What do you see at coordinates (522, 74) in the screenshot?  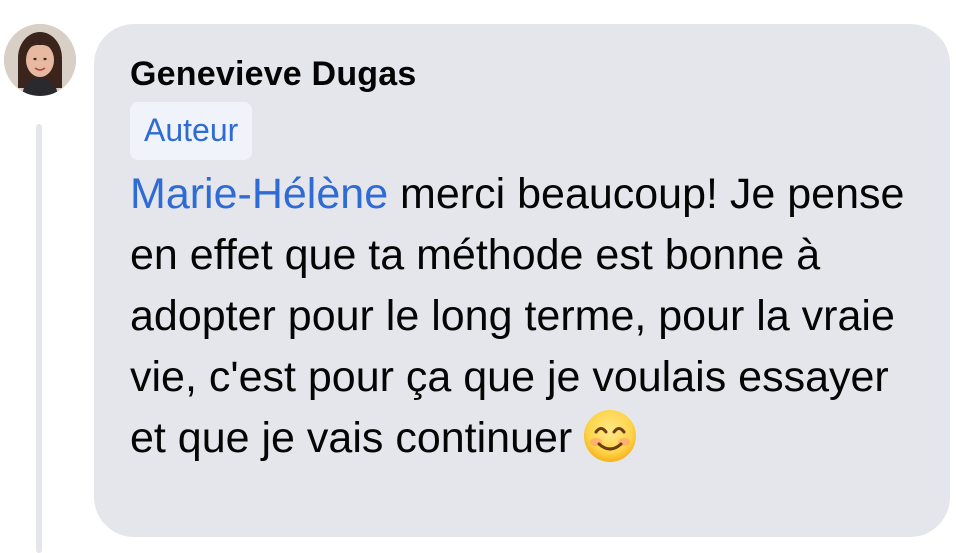 I see `comment-author-name: Genevieve Dugas` at bounding box center [522, 74].